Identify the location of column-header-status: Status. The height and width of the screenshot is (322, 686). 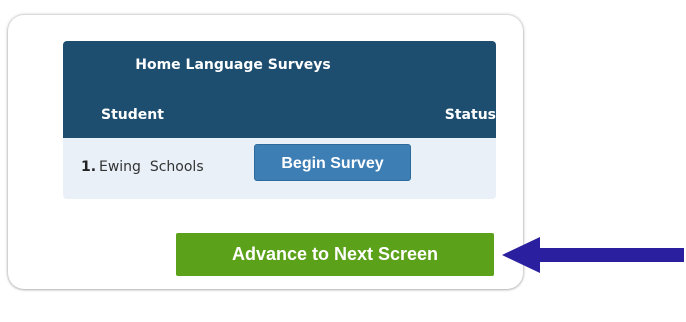
(470, 115).